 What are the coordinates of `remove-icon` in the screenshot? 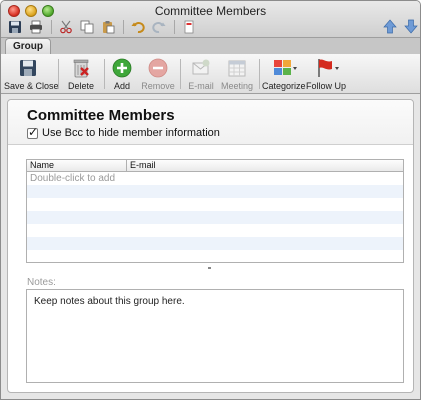 It's located at (158, 68).